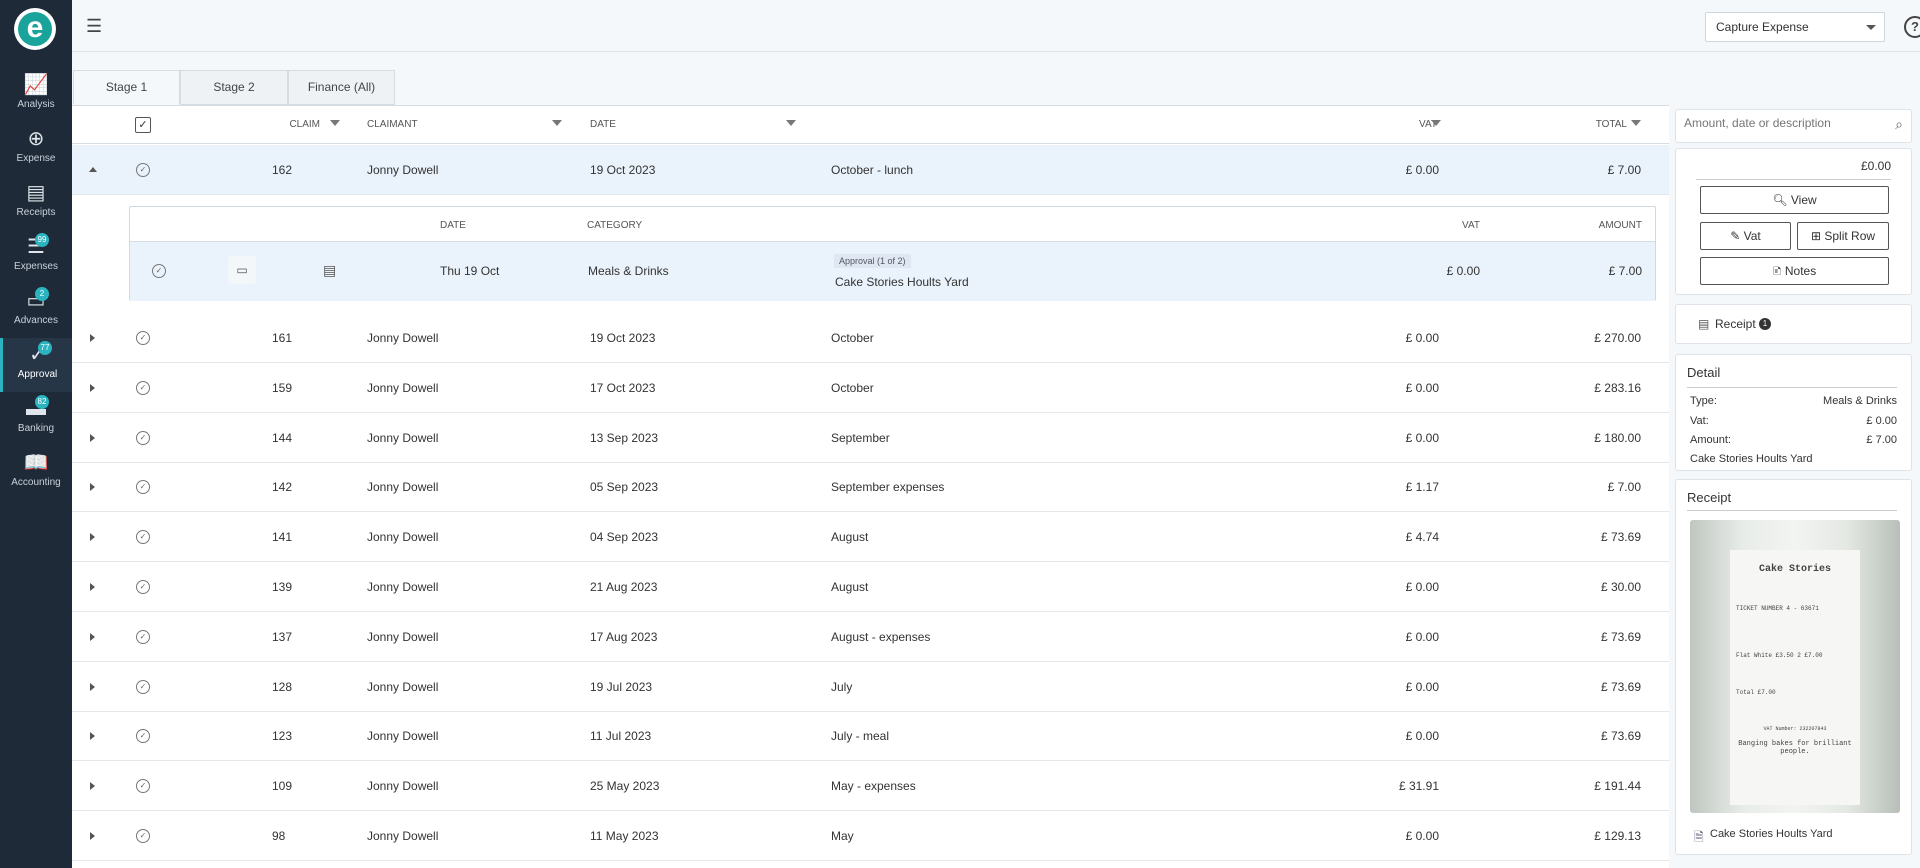  Describe the element at coordinates (1843, 236) in the screenshot. I see `split-row-button: ⊞ Split Row` at that location.